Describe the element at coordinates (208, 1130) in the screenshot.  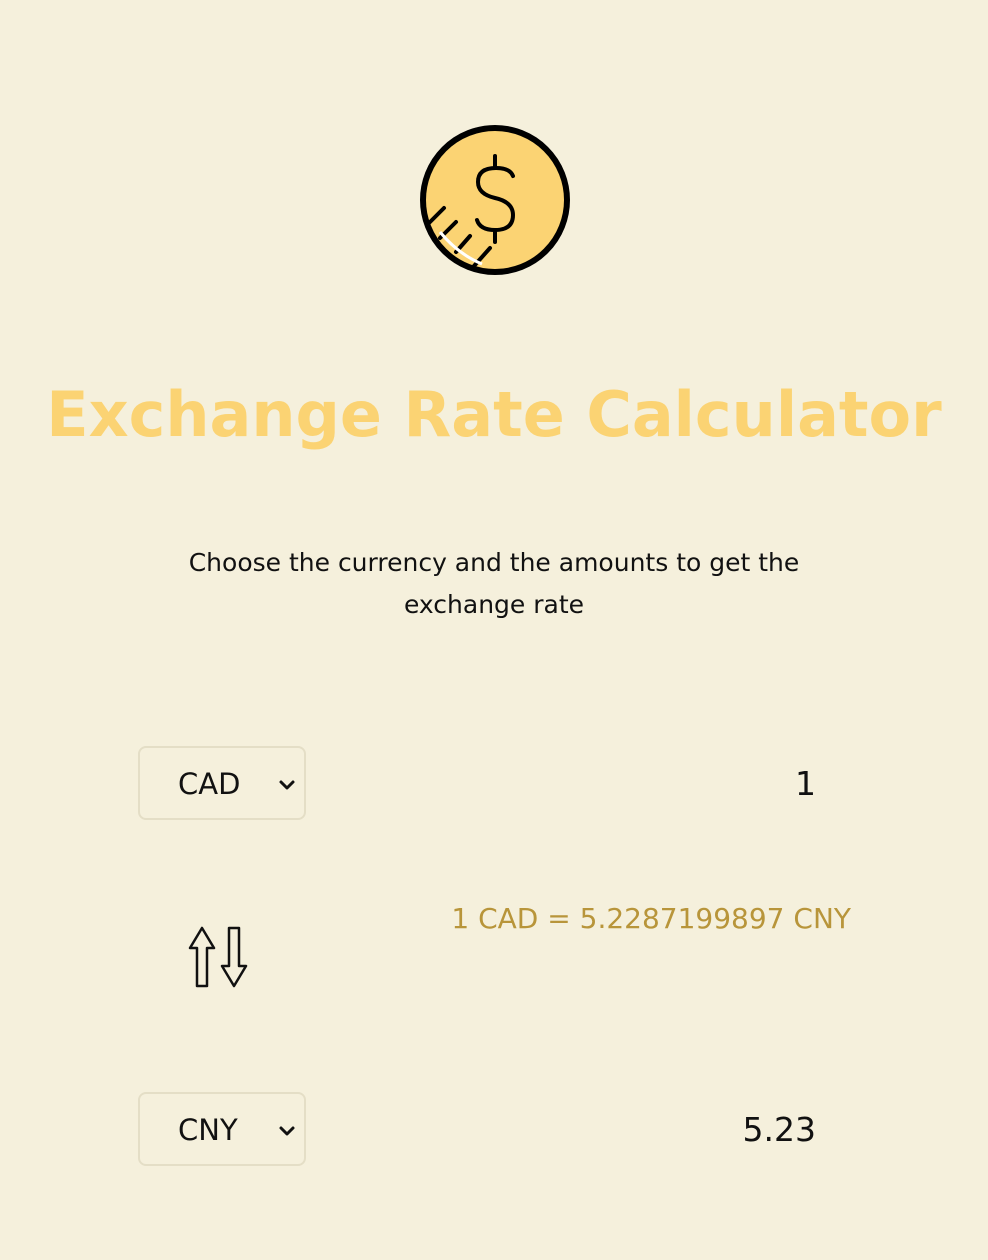
I see `currency-two-selected: CNY` at that location.